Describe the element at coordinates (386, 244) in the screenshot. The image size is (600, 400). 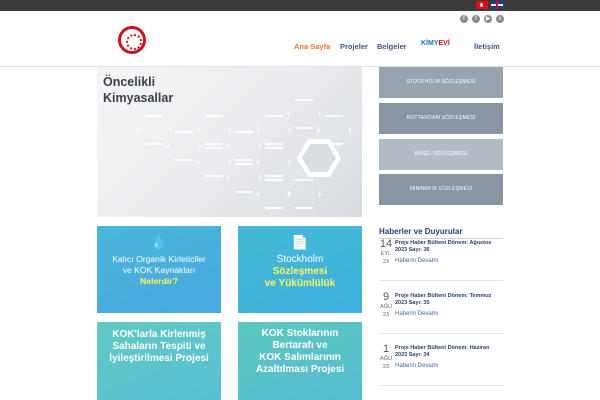
I see `news-day: 14` at that location.